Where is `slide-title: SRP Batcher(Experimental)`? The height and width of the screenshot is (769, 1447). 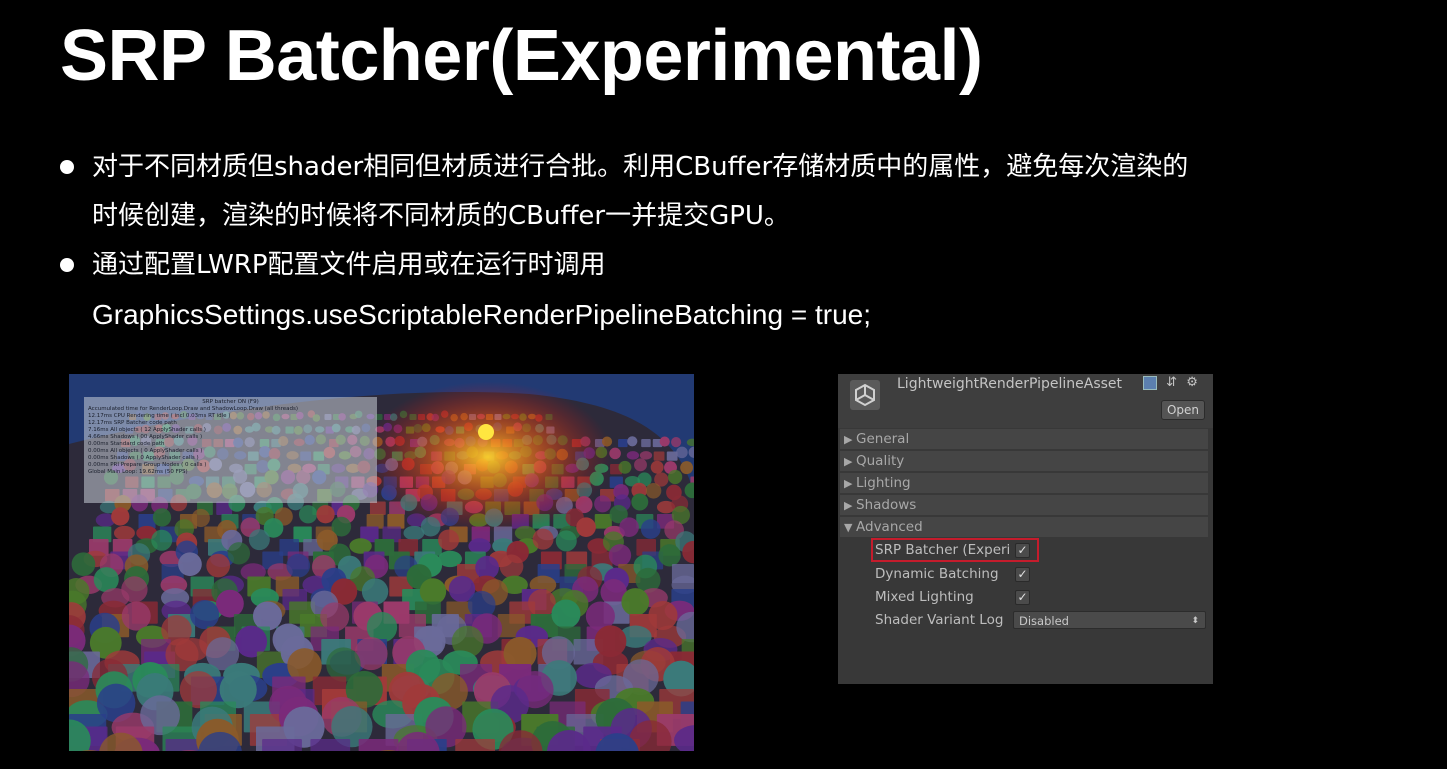 slide-title: SRP Batcher(Experimental) is located at coordinates (521, 56).